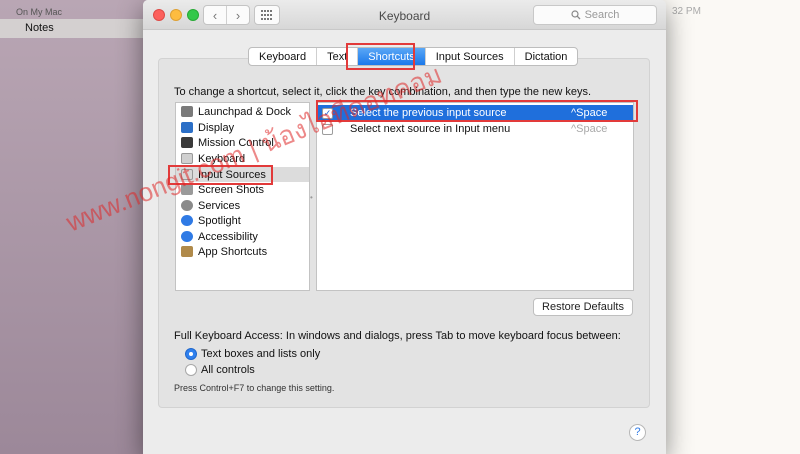  What do you see at coordinates (219, 220) in the screenshot?
I see `category-label: Spotlight` at bounding box center [219, 220].